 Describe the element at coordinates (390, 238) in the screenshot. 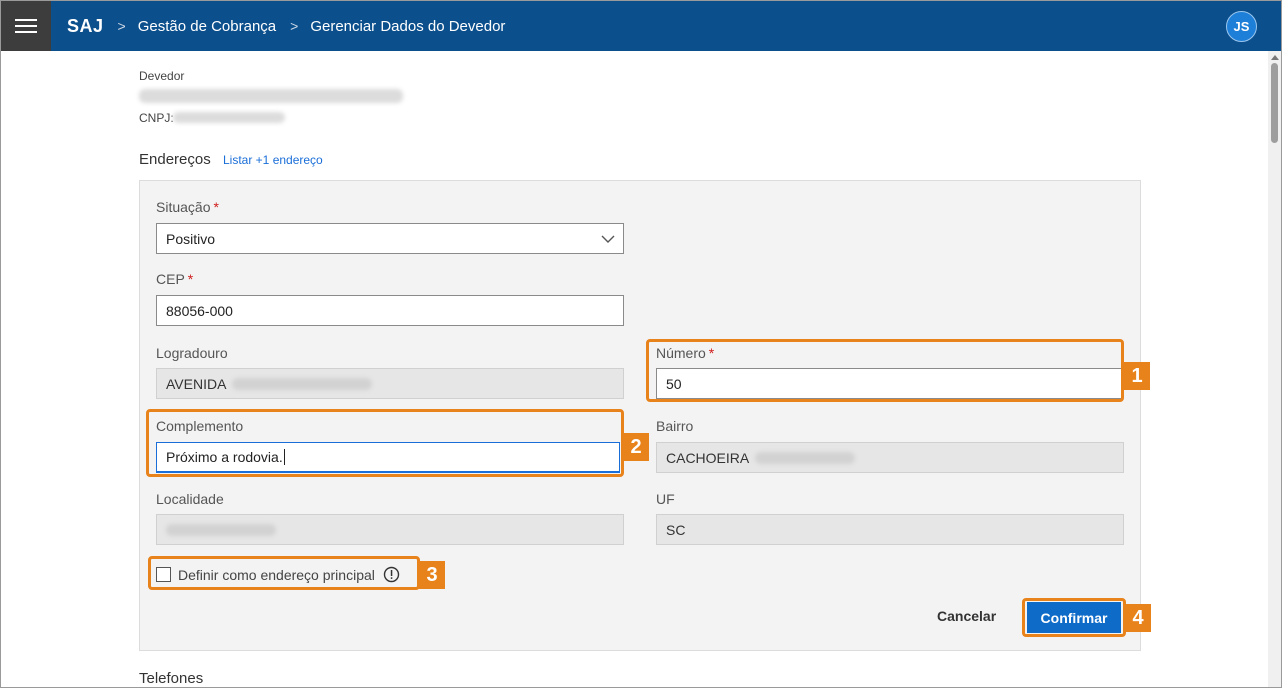

I see `situacao-select: Positivo` at that location.